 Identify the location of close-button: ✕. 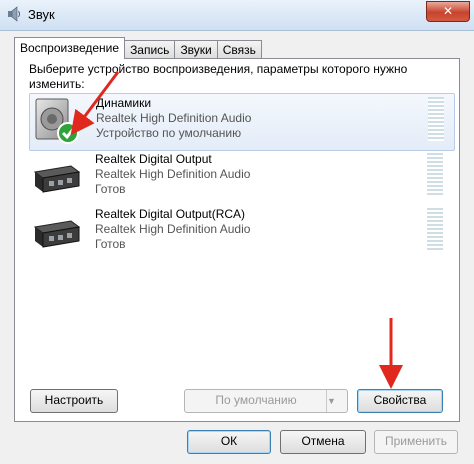
(448, 11).